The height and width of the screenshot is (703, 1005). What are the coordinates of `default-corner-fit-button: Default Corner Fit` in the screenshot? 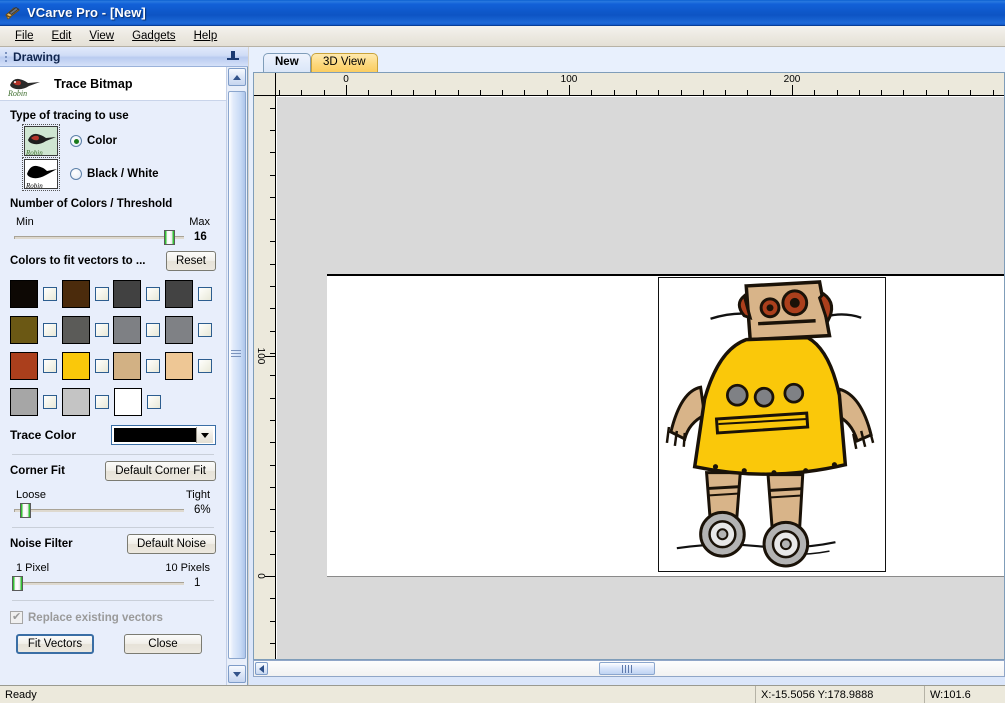 It's located at (160, 471).